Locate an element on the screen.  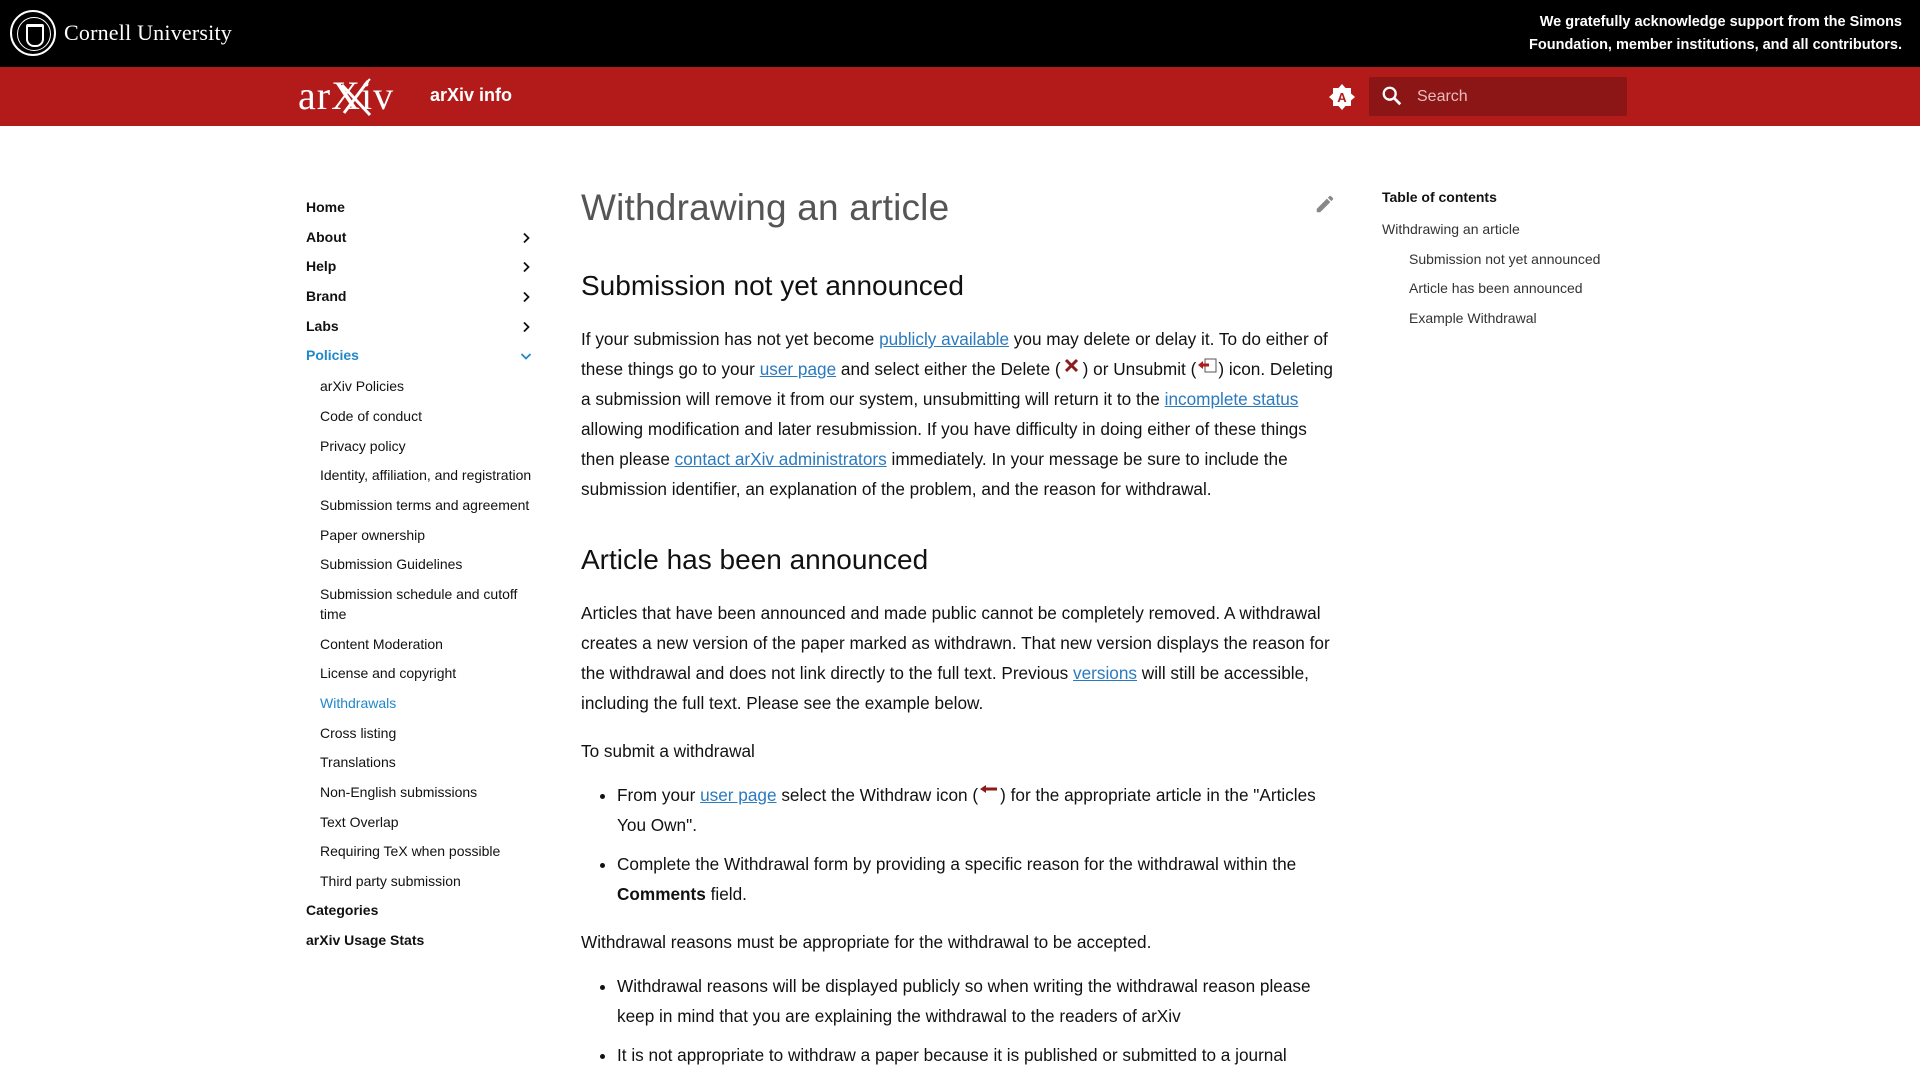
page-title: Withdrawing an article is located at coordinates (765, 207).